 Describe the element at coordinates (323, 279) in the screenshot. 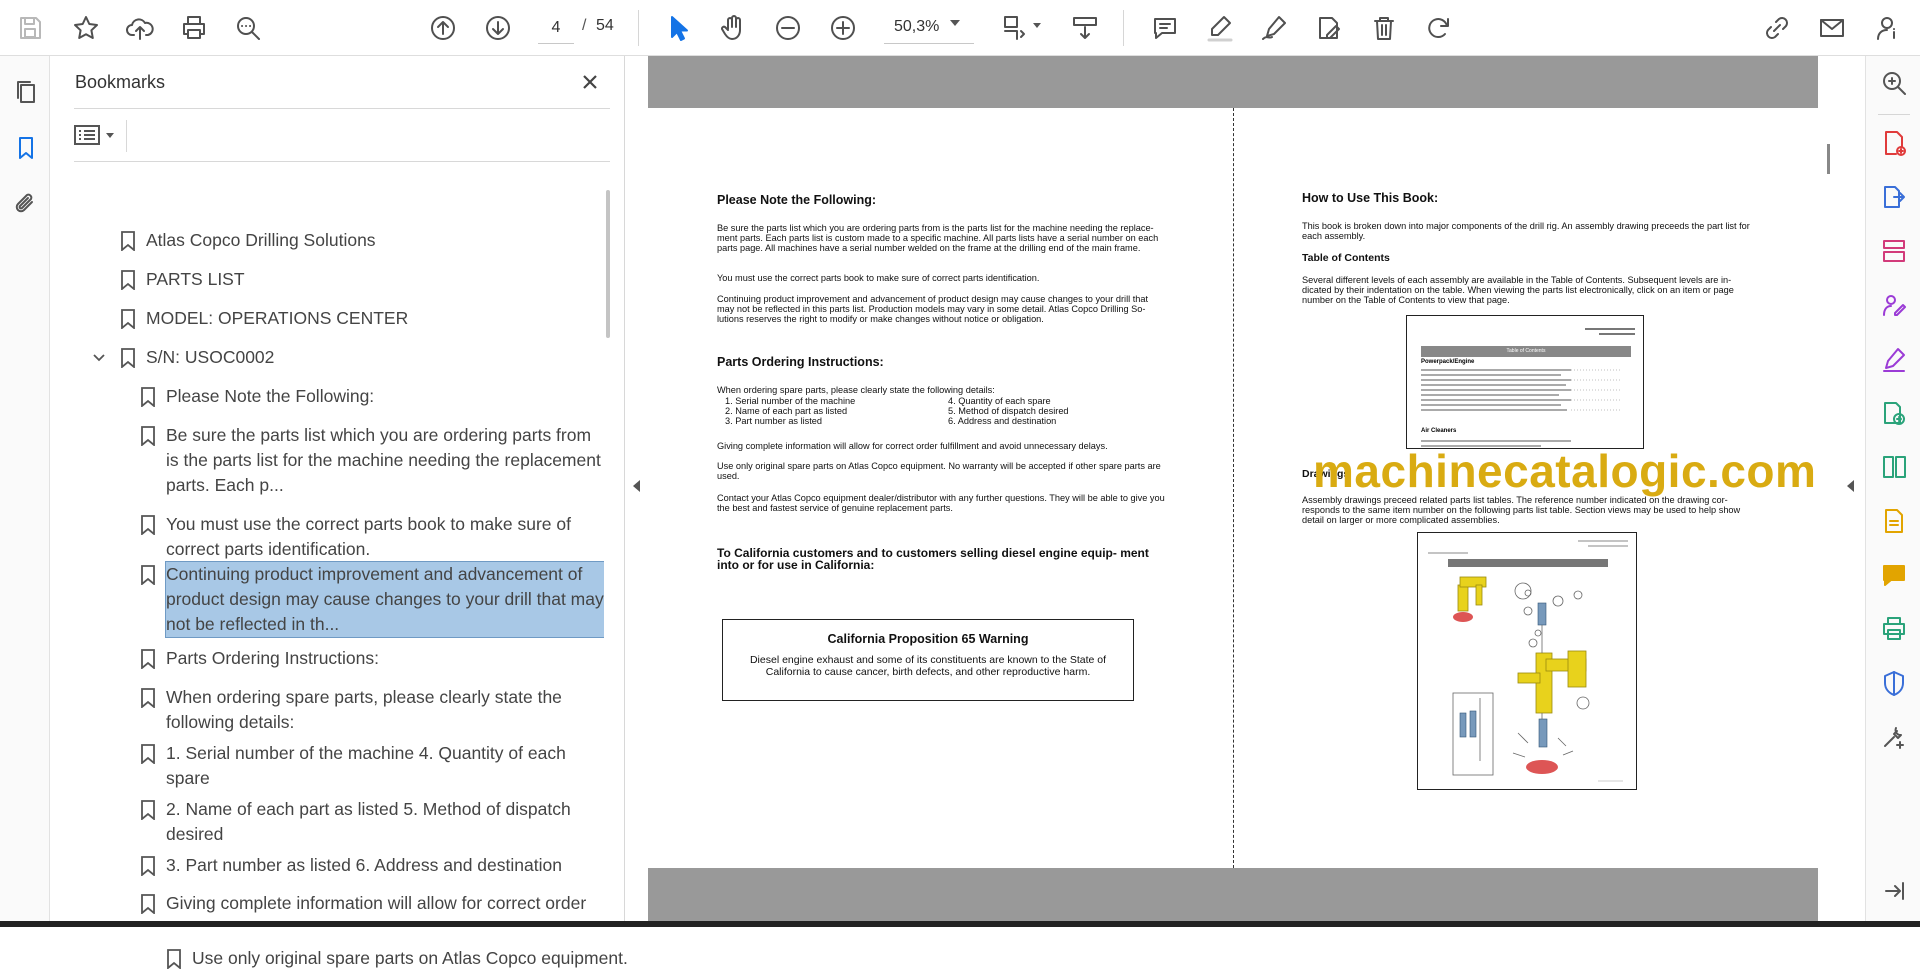

I see `bookmark-item: PARTS LIST` at that location.